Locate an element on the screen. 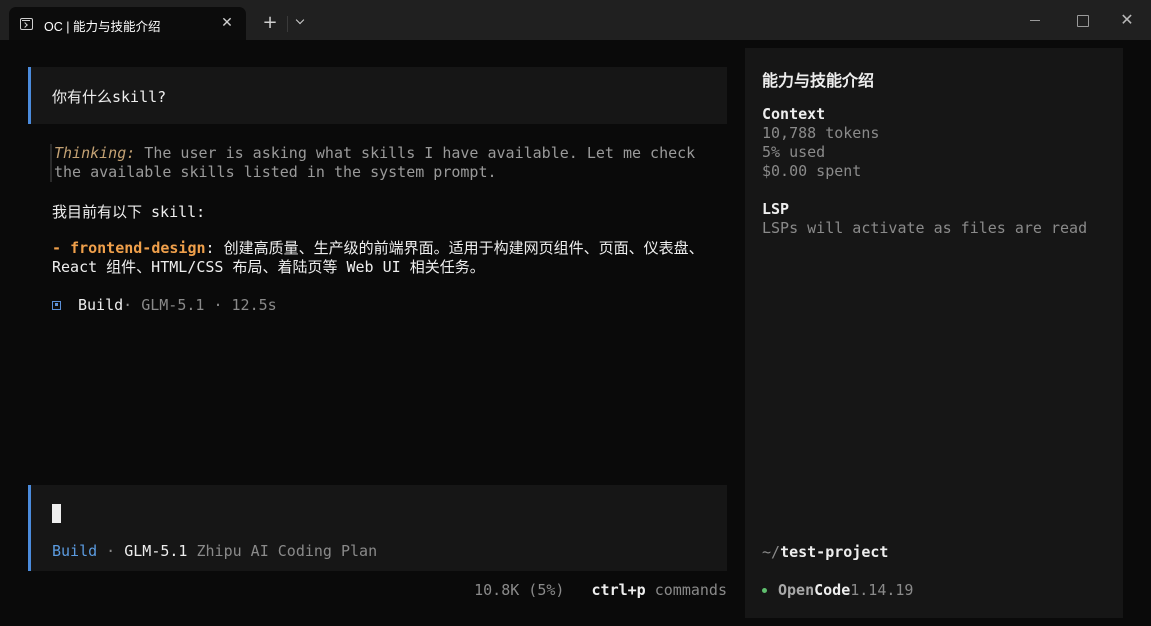 Image resolution: width=1151 pixels, height=626 pixels. build-status: Build · GLM-5.1 · 12.5s is located at coordinates (164, 305).